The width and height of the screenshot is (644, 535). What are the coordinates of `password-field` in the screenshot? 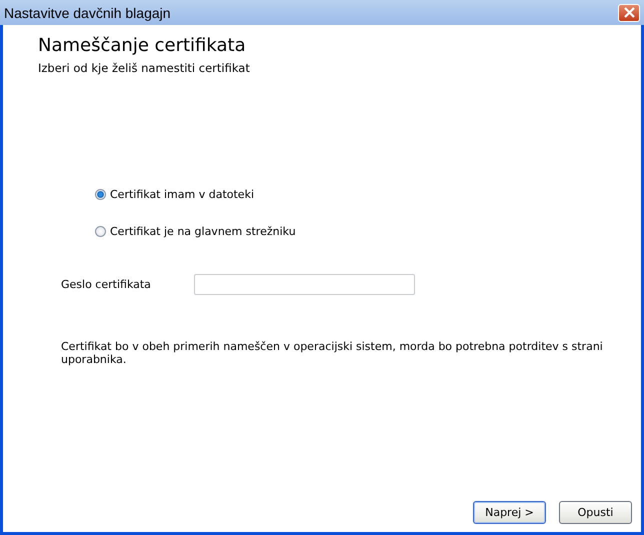 It's located at (304, 284).